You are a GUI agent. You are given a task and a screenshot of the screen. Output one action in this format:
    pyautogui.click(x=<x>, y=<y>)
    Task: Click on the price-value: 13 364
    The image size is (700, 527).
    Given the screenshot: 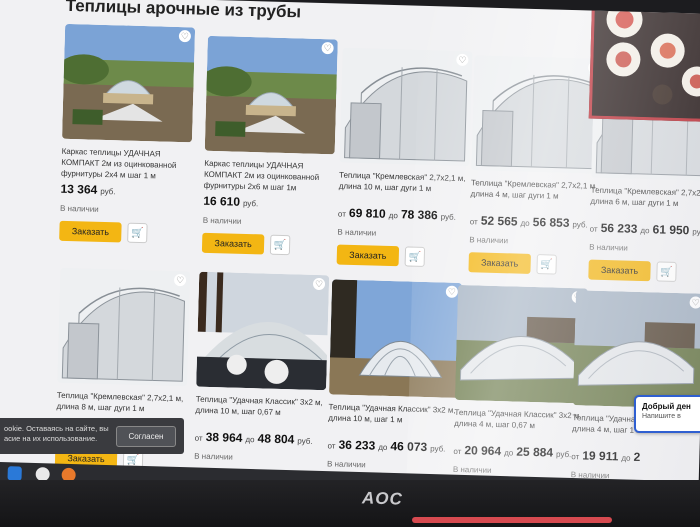 What is the action you would take?
    pyautogui.click(x=79, y=189)
    